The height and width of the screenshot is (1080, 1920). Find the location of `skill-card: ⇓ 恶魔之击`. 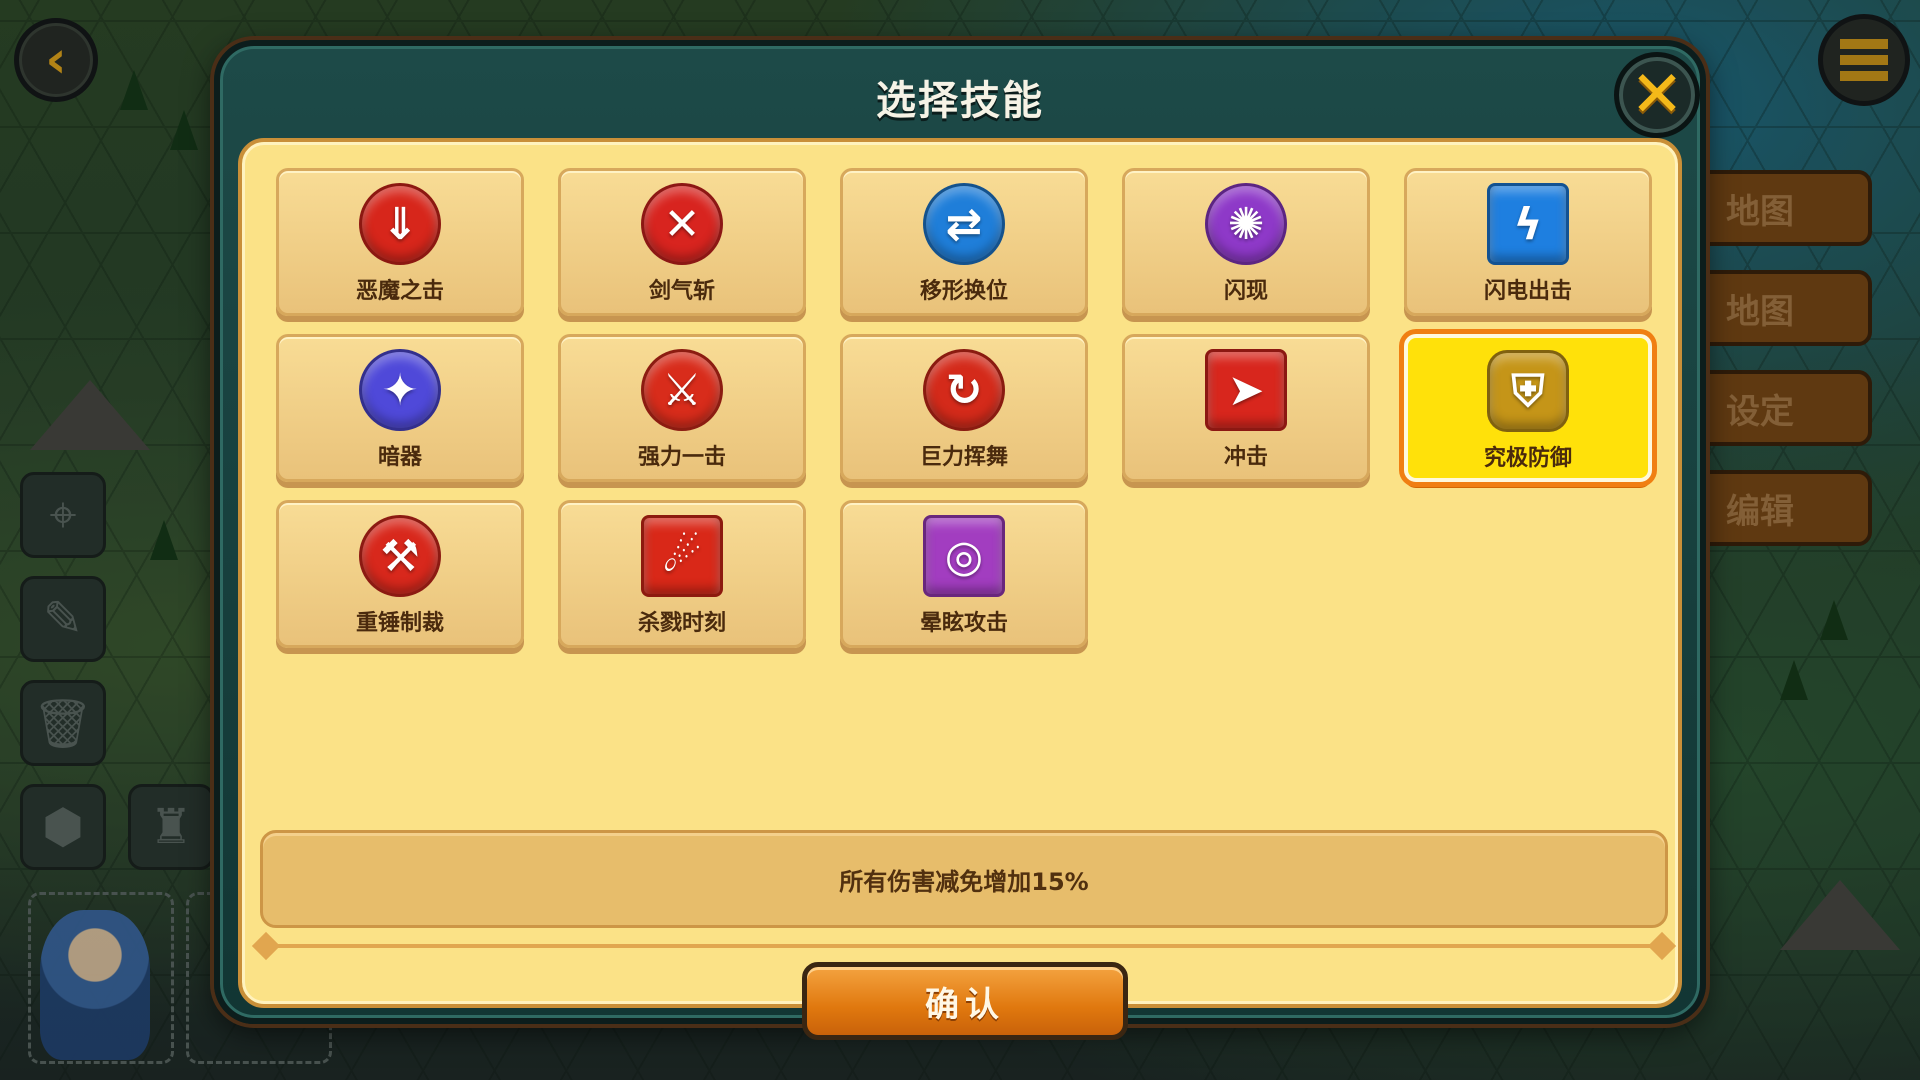

skill-card: ⇓ 恶魔之击 is located at coordinates (400, 242).